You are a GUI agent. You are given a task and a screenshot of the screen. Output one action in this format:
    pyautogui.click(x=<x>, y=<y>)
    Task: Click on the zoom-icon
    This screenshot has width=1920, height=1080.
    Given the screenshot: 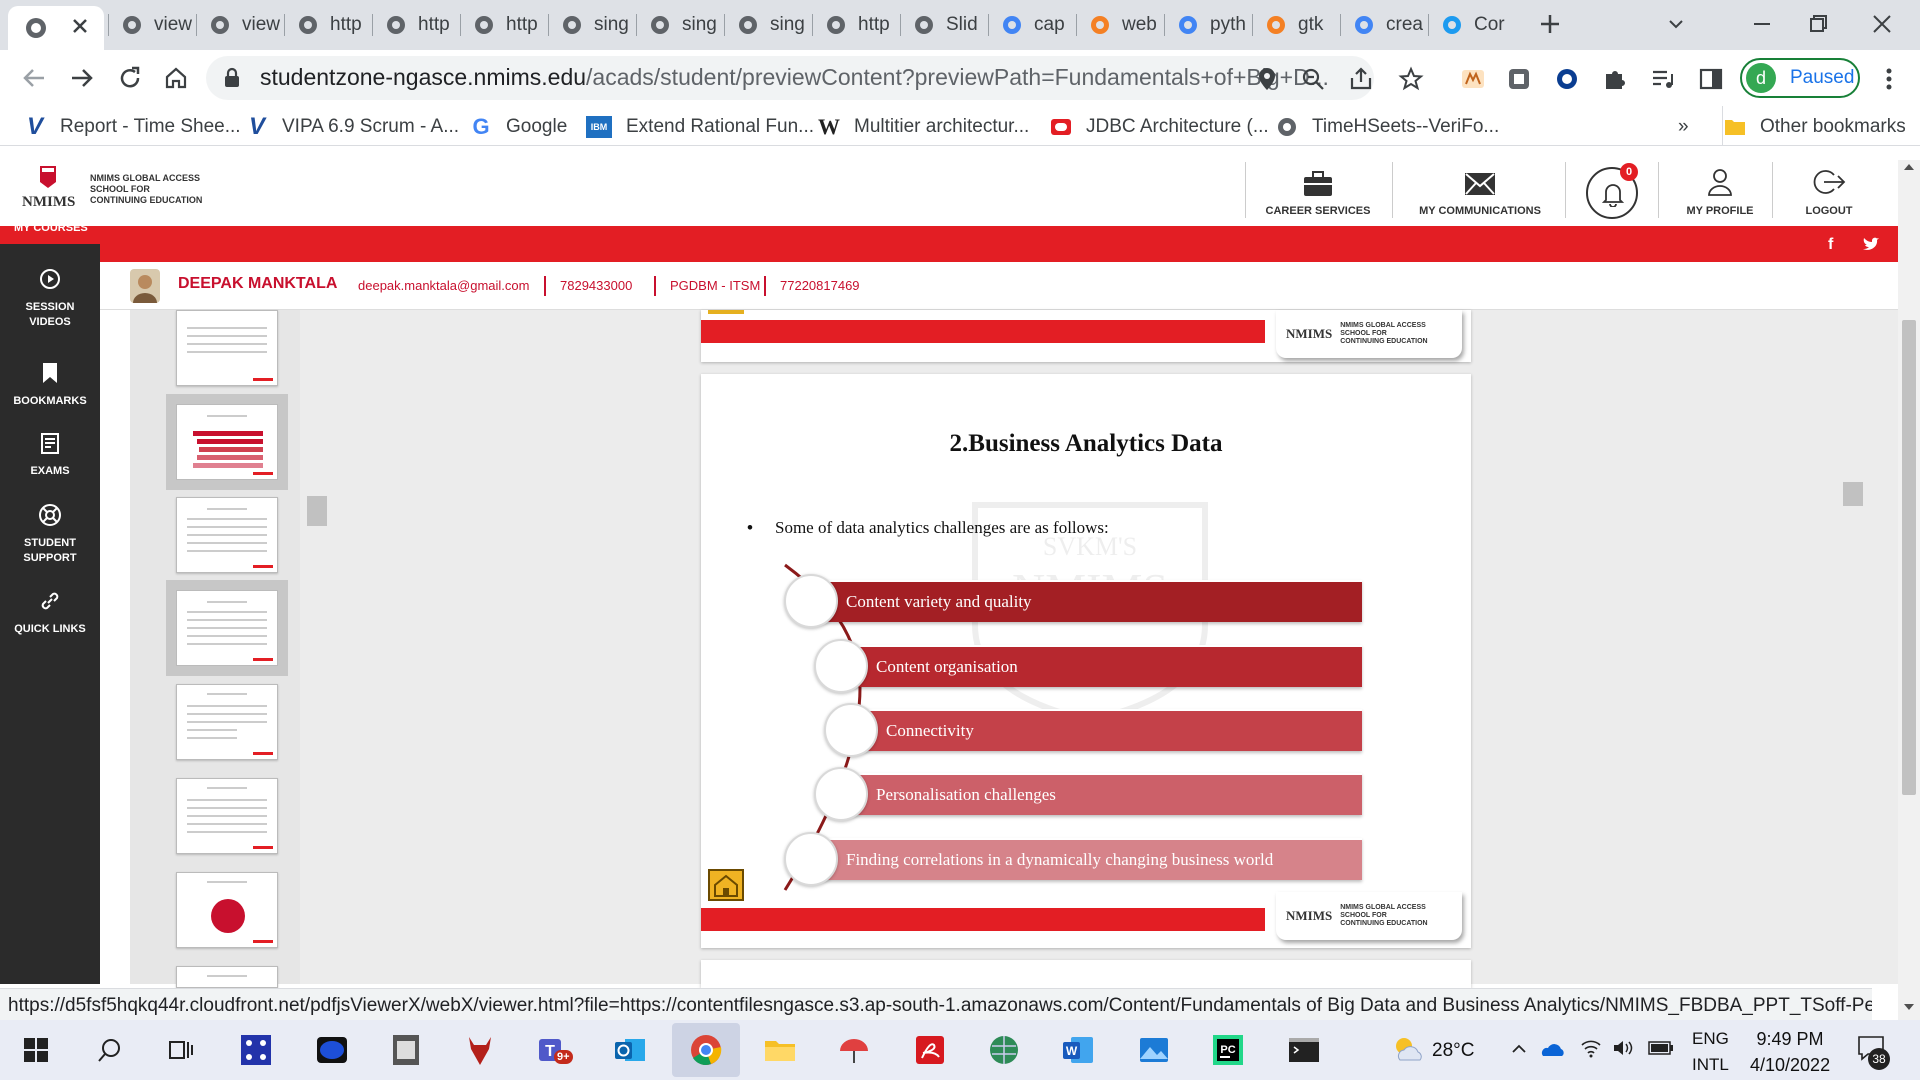 What is the action you would take?
    pyautogui.click(x=1313, y=79)
    